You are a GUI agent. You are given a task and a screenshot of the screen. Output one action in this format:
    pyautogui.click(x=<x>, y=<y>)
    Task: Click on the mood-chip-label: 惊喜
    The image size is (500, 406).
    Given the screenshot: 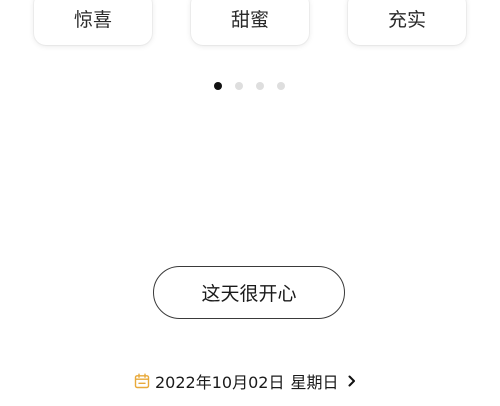 What is the action you would take?
    pyautogui.click(x=92, y=20)
    